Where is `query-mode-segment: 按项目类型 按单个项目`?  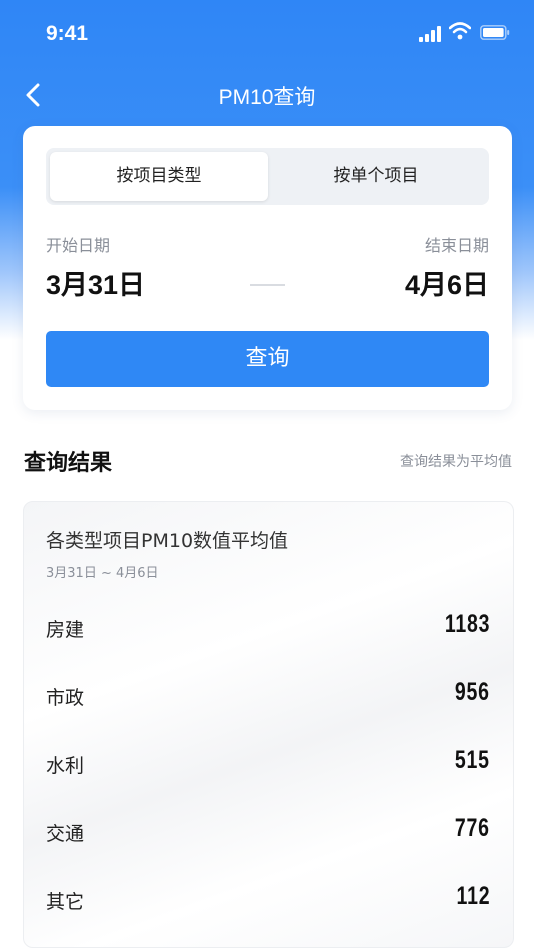 query-mode-segment: 按项目类型 按单个项目 is located at coordinates (267, 176).